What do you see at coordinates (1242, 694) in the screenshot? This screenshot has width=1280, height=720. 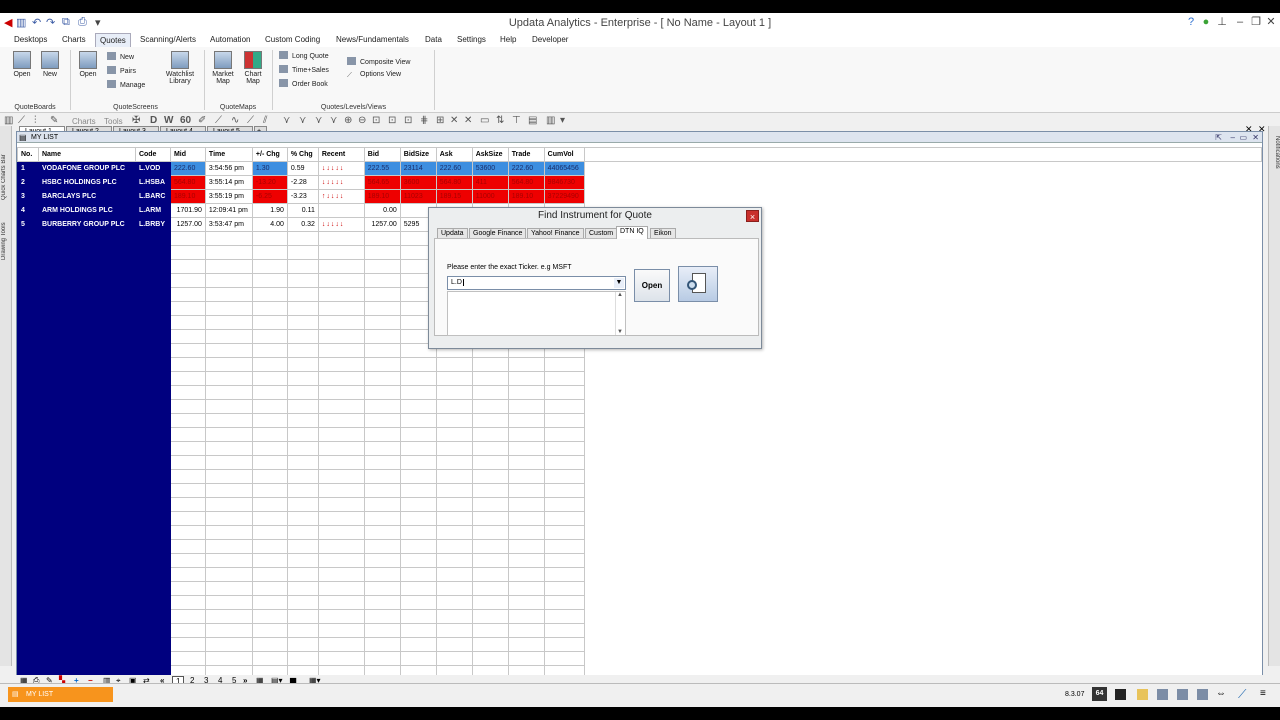 I see `connection-icon: ⟋` at bounding box center [1242, 694].